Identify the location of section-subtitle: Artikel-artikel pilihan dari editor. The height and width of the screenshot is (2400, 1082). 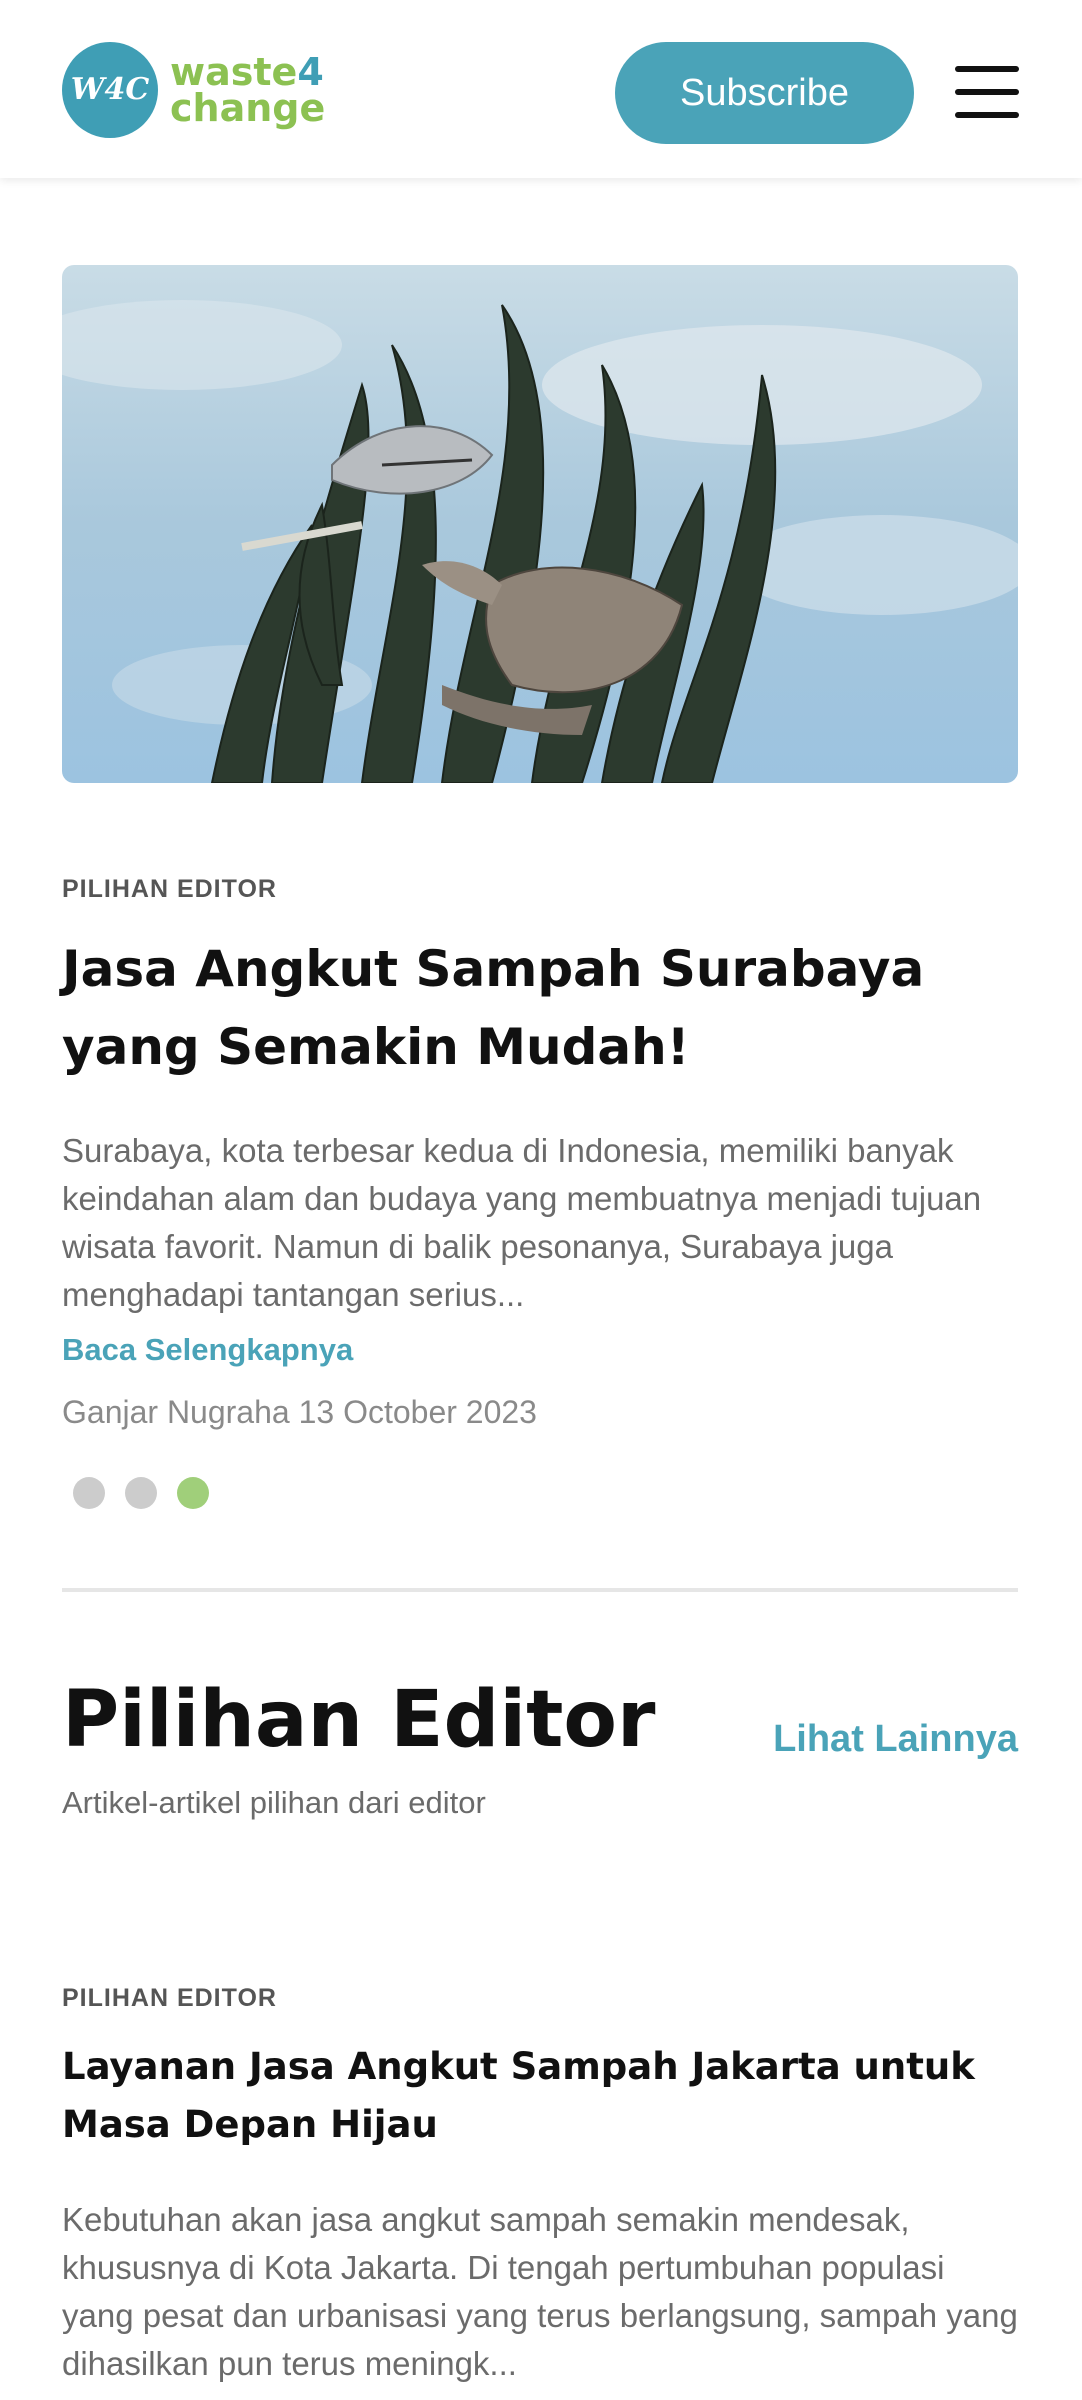
(274, 1802).